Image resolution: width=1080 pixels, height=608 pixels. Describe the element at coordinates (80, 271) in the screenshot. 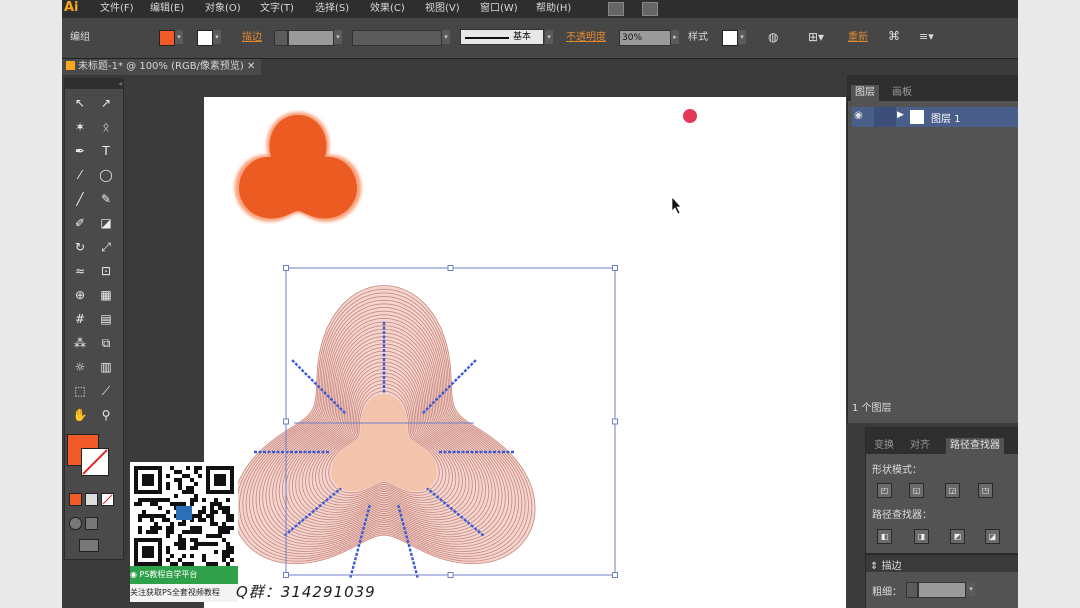

I see `warp-tool: ≈` at that location.